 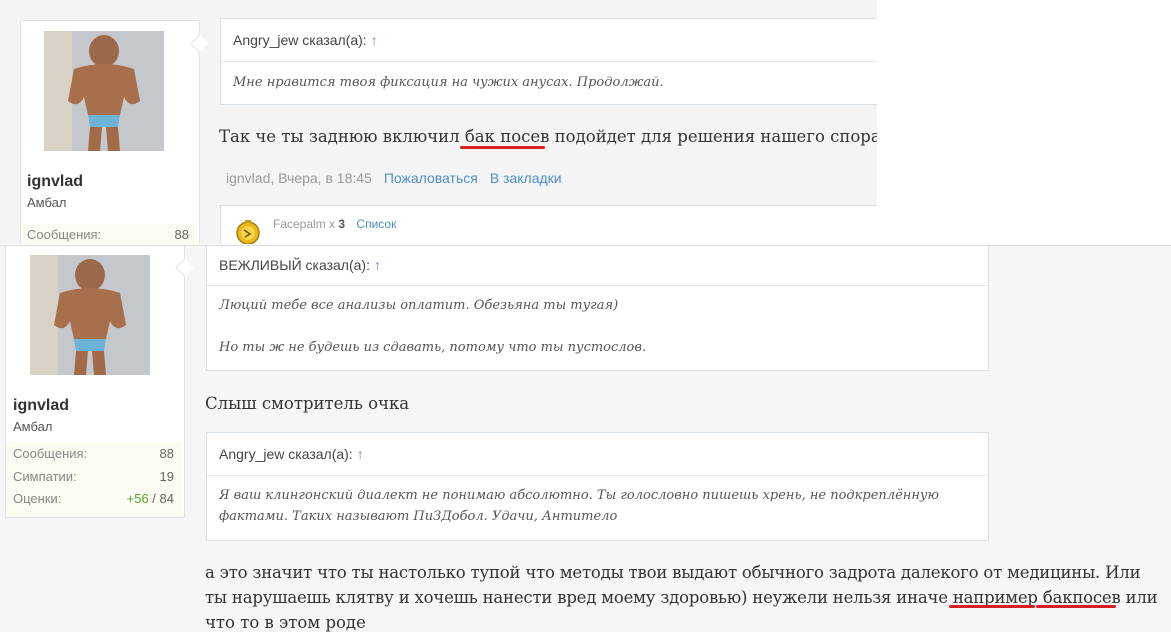 I want to click on facepalm-medal-icon, so click(x=248, y=232).